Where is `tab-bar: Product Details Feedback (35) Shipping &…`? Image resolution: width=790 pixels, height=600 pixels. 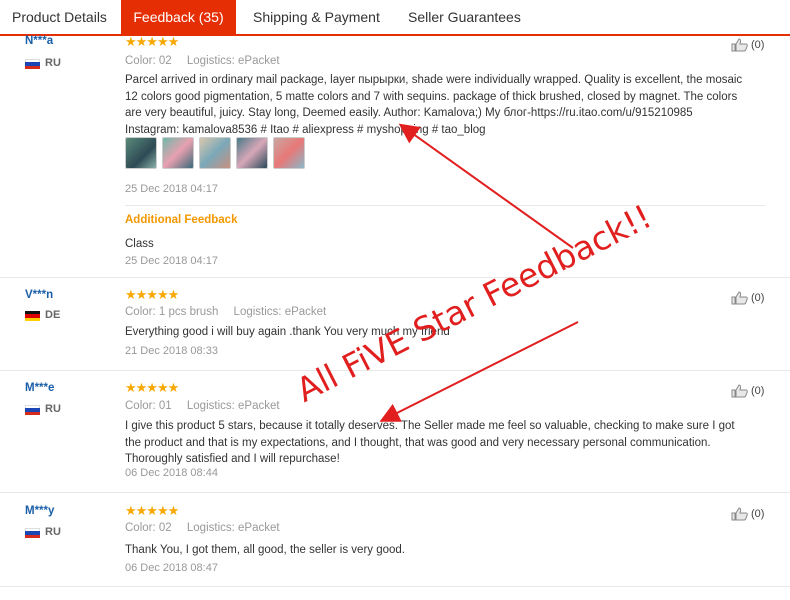 tab-bar: Product Details Feedback (35) Shipping &… is located at coordinates (395, 18).